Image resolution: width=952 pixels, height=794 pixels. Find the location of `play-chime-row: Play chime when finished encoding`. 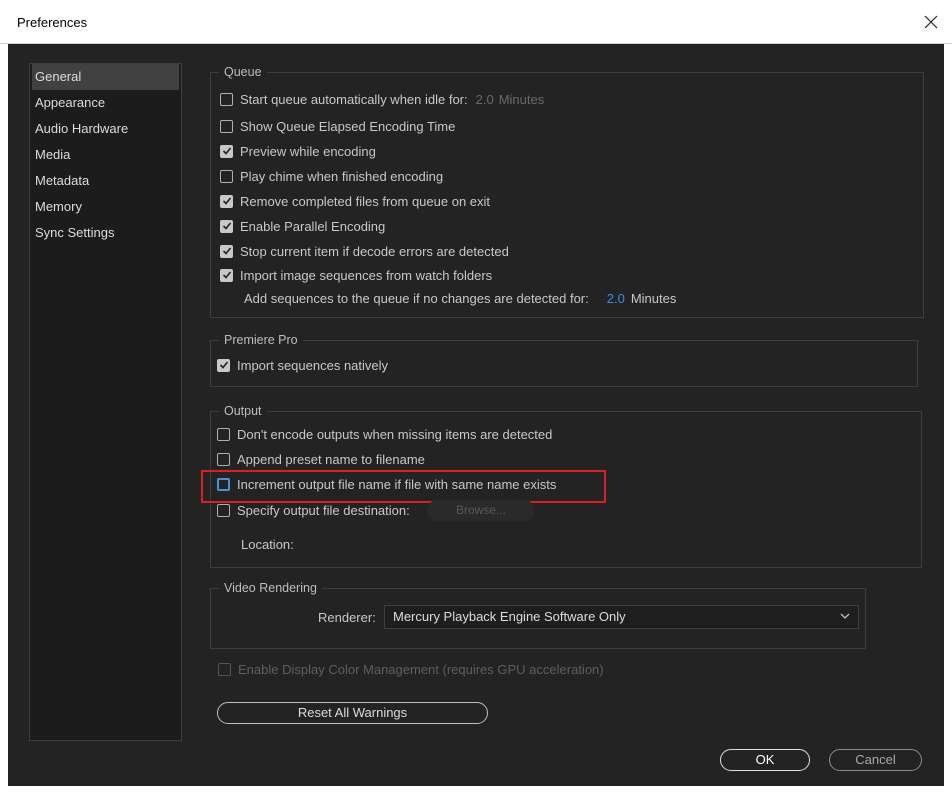

play-chime-row: Play chime when finished encoding is located at coordinates (331, 176).